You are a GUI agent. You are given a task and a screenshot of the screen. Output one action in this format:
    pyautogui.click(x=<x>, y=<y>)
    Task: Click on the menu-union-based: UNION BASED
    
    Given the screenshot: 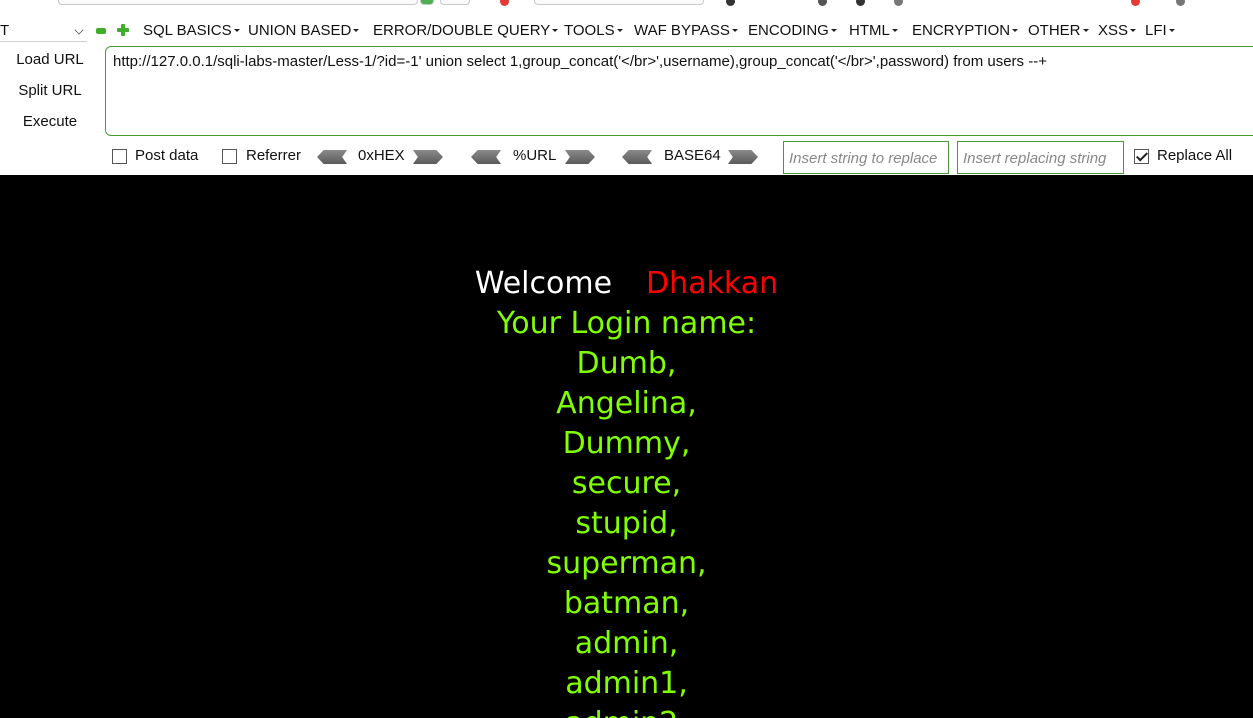 What is the action you would take?
    pyautogui.click(x=304, y=31)
    